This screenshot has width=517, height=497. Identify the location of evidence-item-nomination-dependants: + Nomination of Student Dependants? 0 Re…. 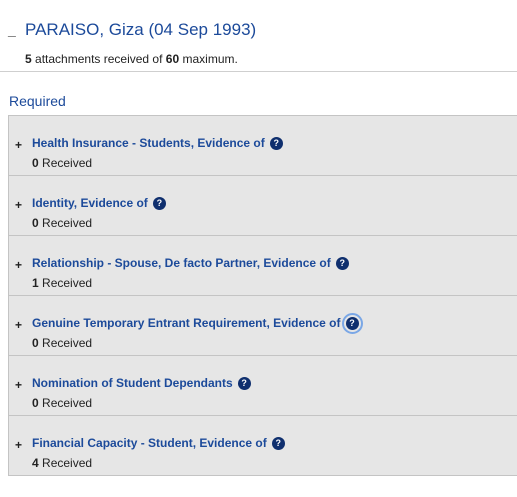
(263, 386).